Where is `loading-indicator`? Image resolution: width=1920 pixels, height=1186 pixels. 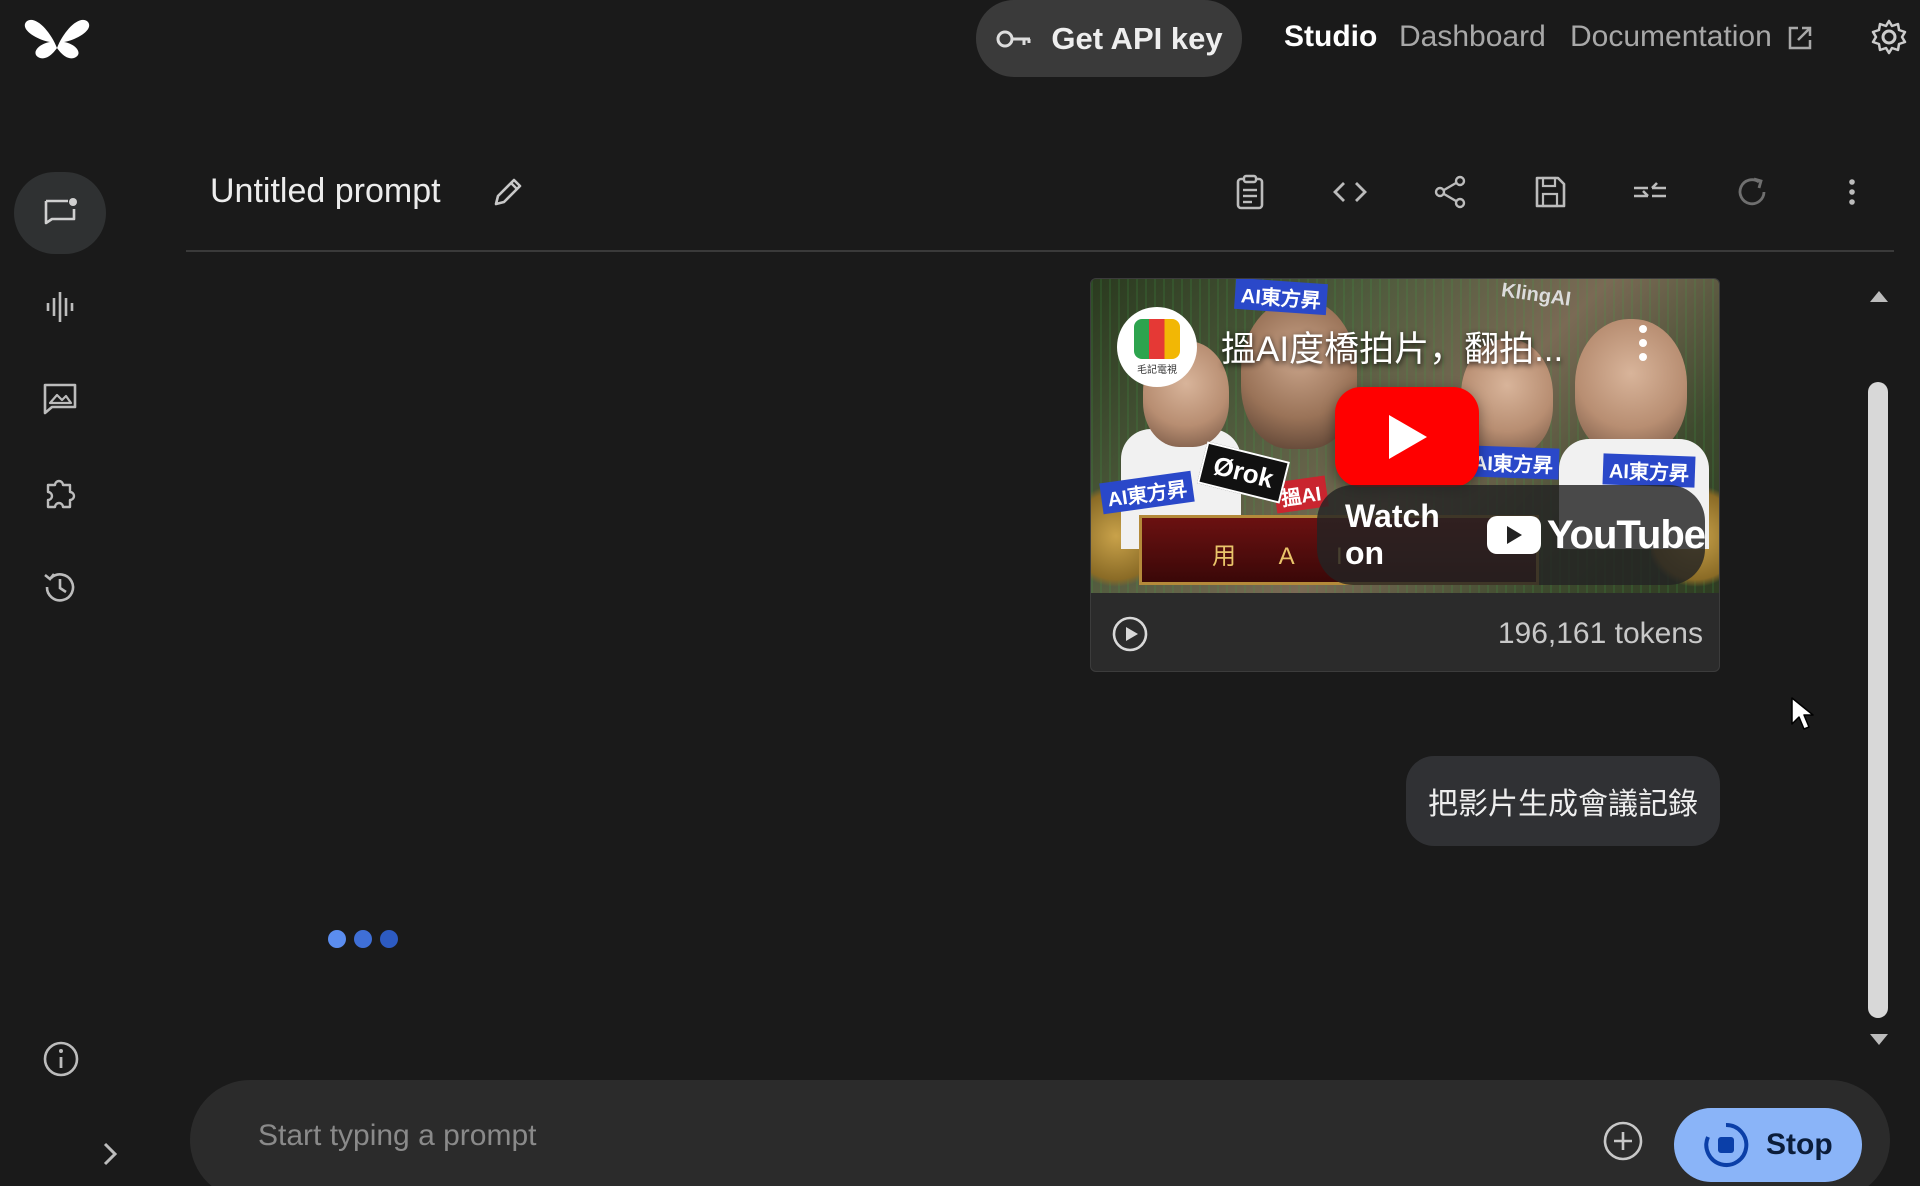 loading-indicator is located at coordinates (363, 939).